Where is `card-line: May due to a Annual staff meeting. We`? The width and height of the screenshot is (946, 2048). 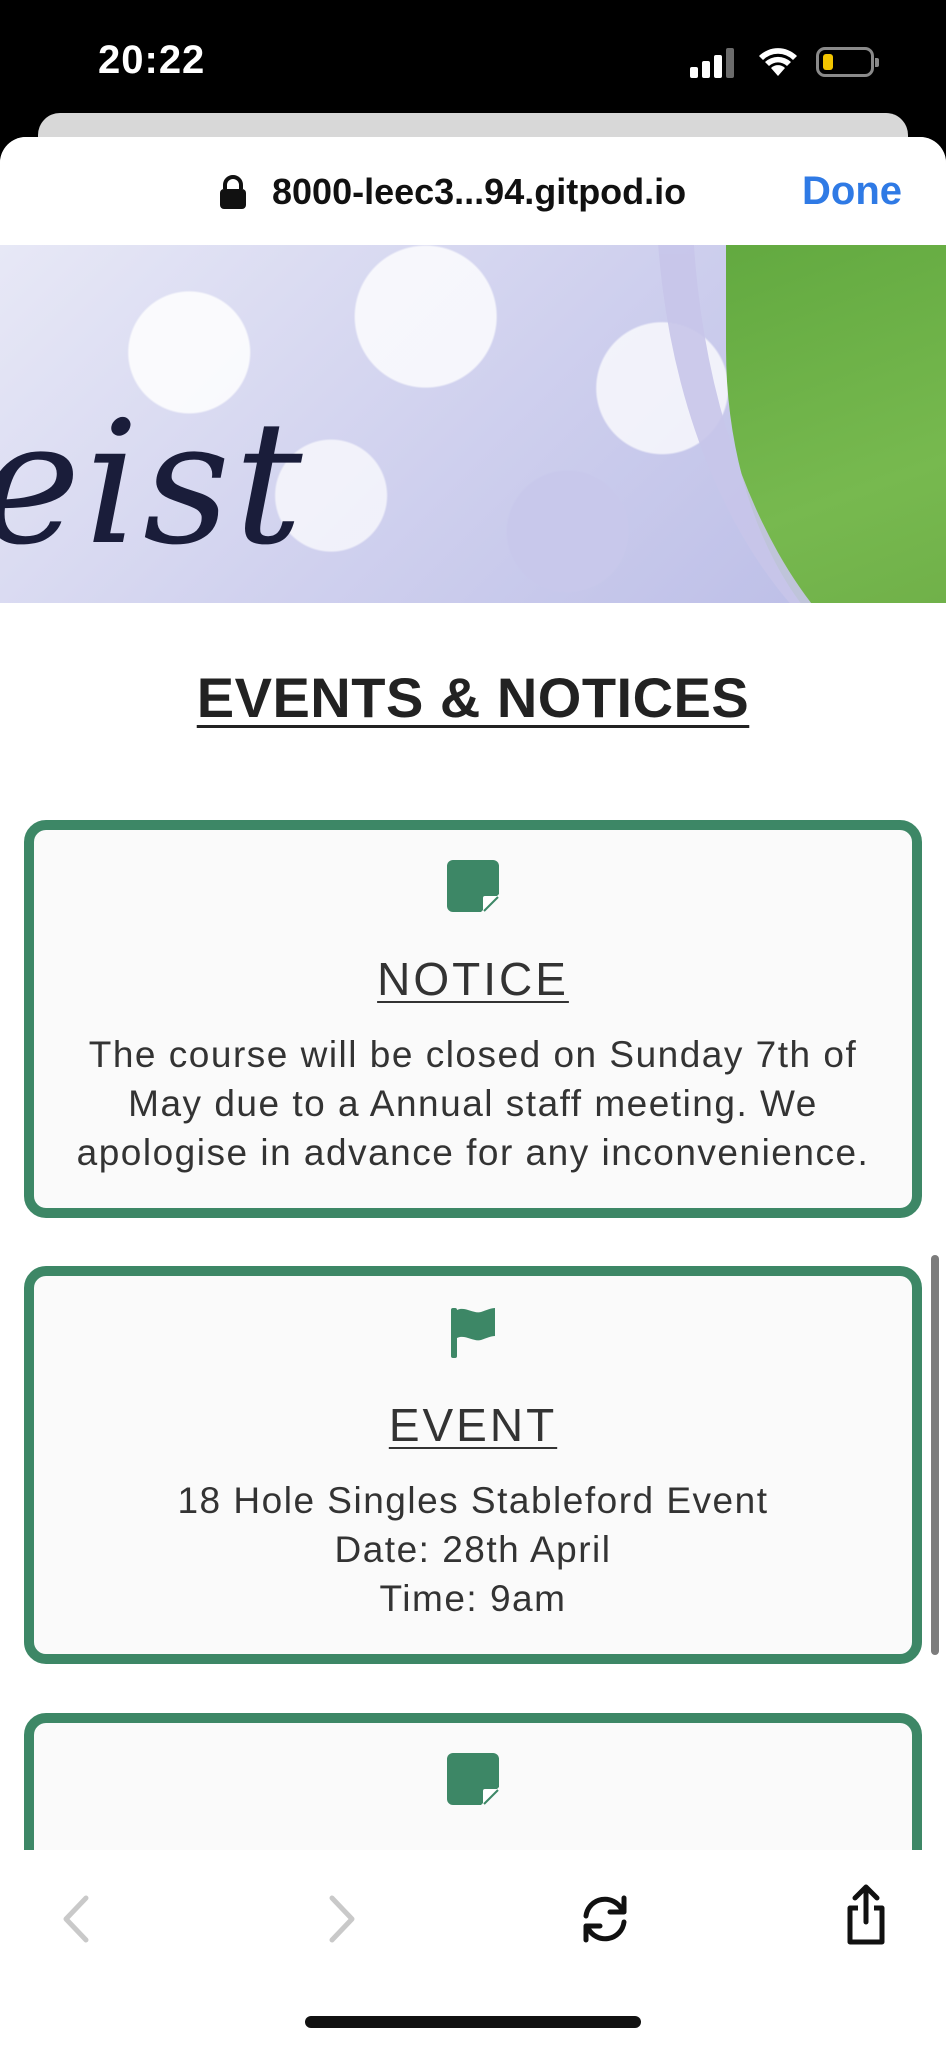
card-line: May due to a Annual staff meeting. We is located at coordinates (473, 1103).